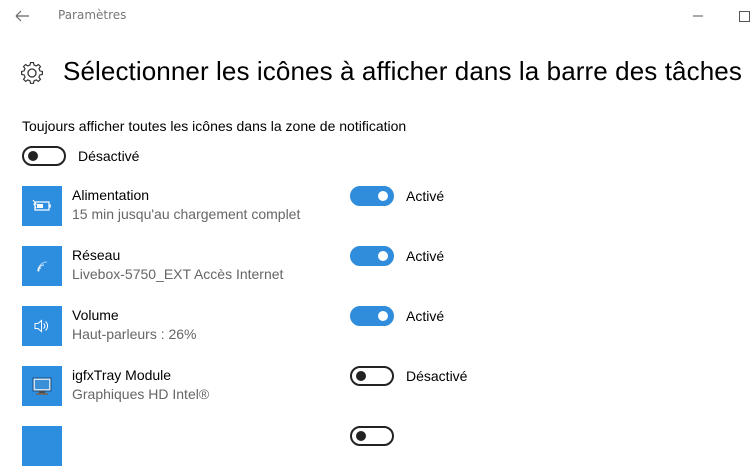 The height and width of the screenshot is (466, 754). Describe the element at coordinates (122, 375) in the screenshot. I see `item-name: igfxTray Module` at that location.